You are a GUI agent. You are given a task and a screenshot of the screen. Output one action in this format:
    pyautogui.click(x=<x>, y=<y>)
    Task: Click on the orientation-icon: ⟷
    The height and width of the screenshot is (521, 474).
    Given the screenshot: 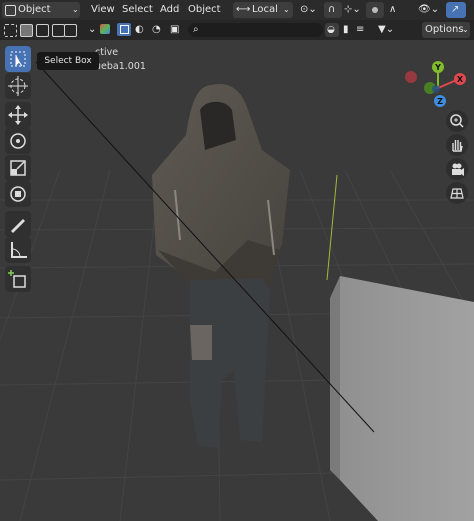 What is the action you would take?
    pyautogui.click(x=243, y=9)
    